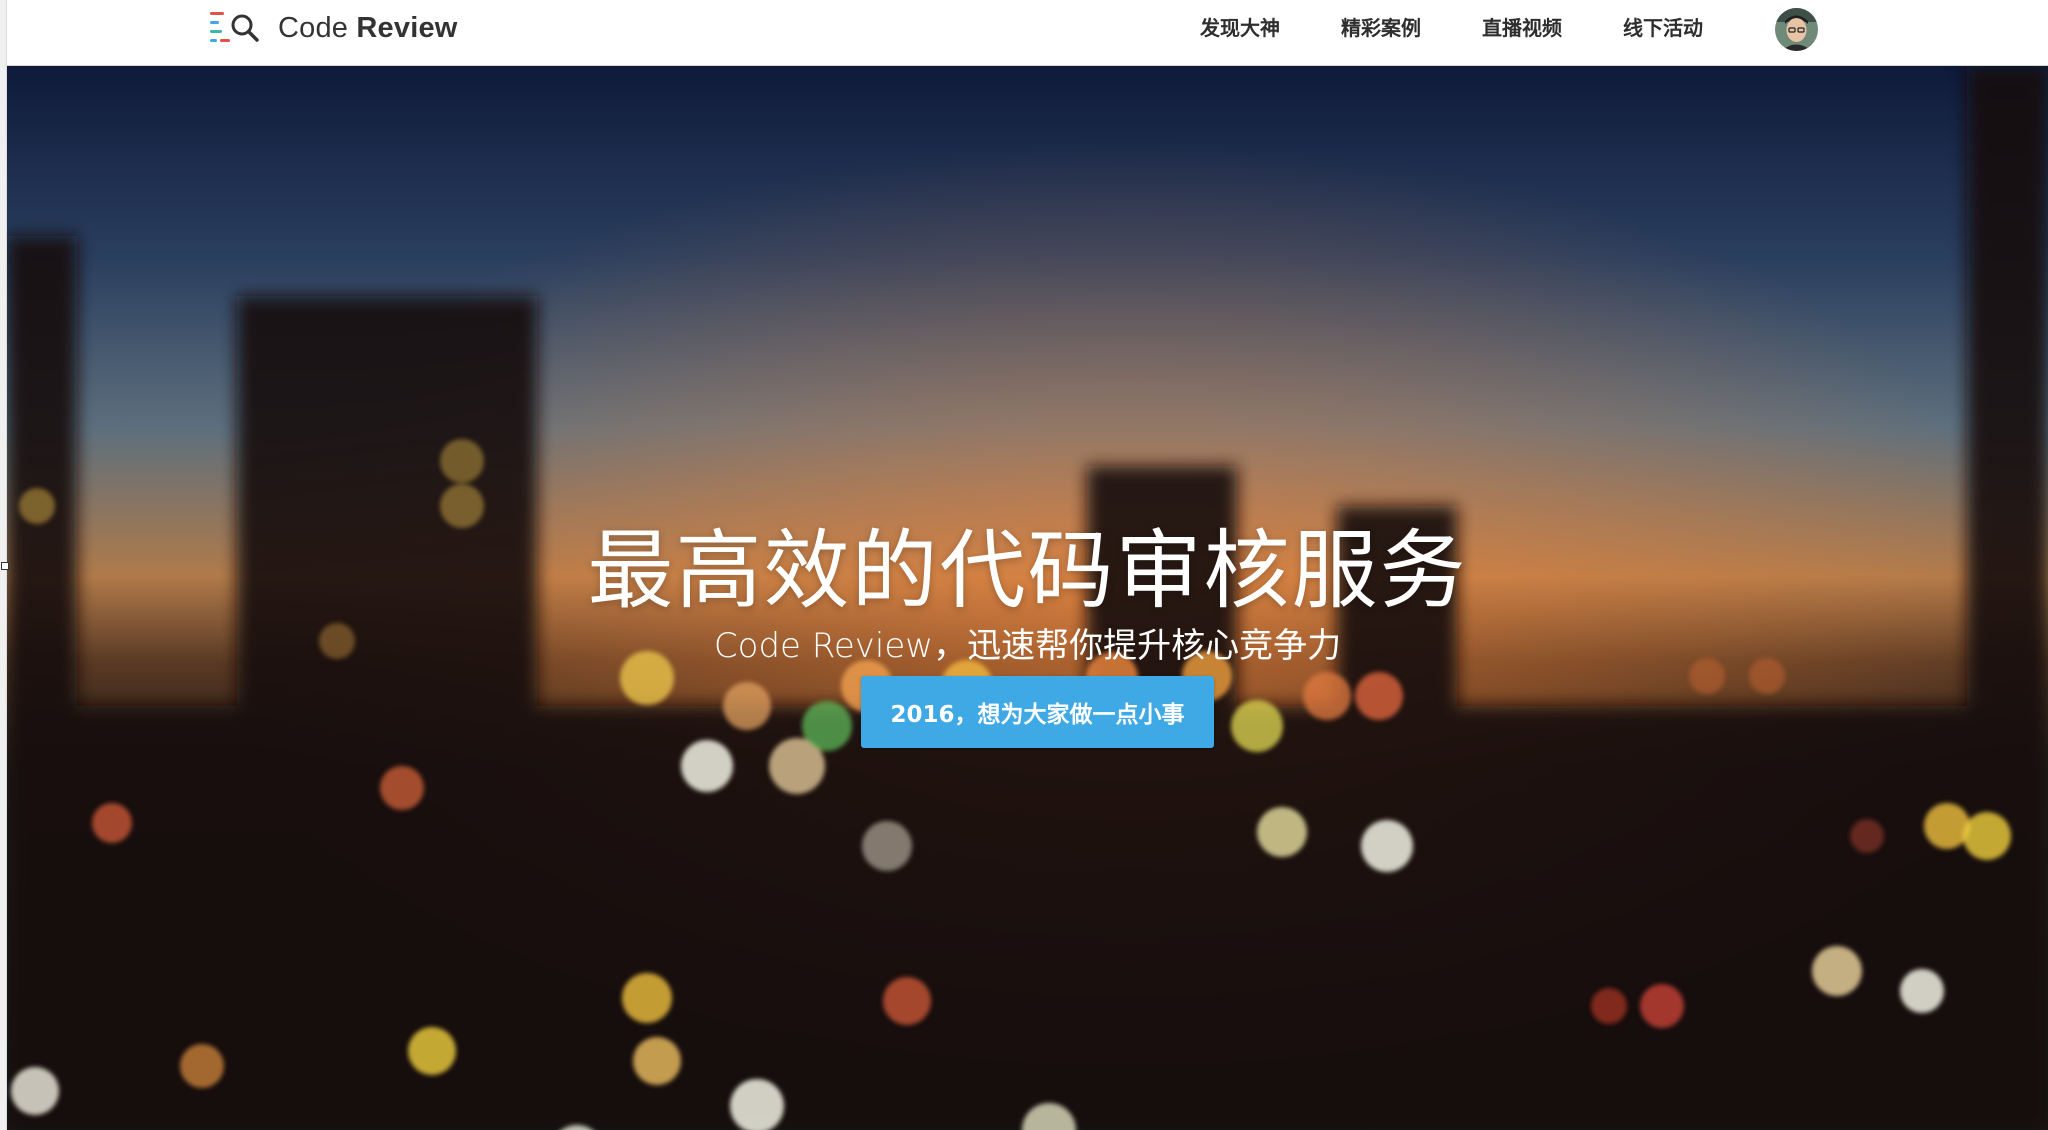  What do you see at coordinates (407, 27) in the screenshot?
I see `logo-text-bold: Review` at bounding box center [407, 27].